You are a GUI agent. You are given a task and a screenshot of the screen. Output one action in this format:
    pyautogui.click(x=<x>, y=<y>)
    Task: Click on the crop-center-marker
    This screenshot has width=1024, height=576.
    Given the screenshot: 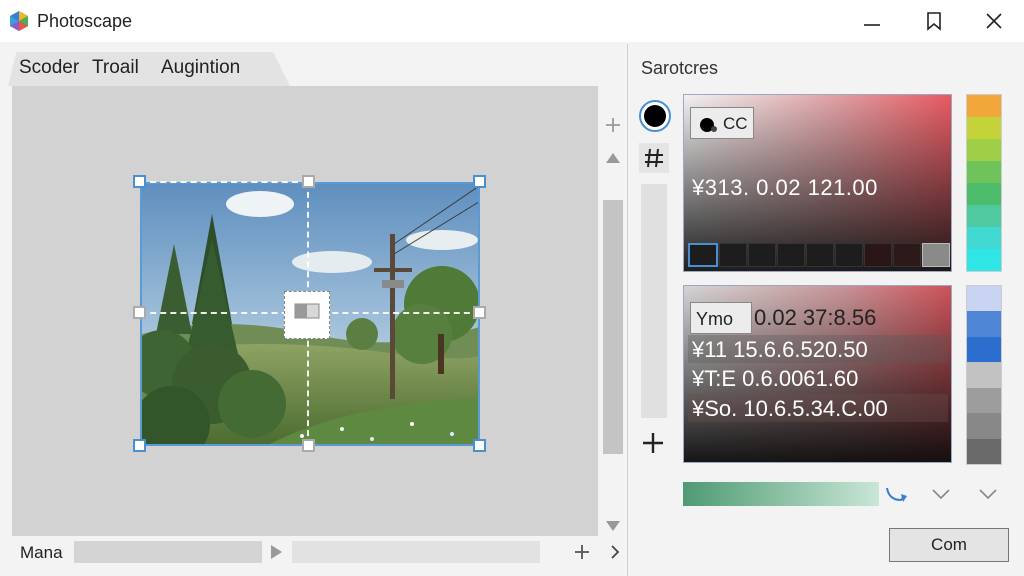 What is the action you would take?
    pyautogui.click(x=307, y=315)
    